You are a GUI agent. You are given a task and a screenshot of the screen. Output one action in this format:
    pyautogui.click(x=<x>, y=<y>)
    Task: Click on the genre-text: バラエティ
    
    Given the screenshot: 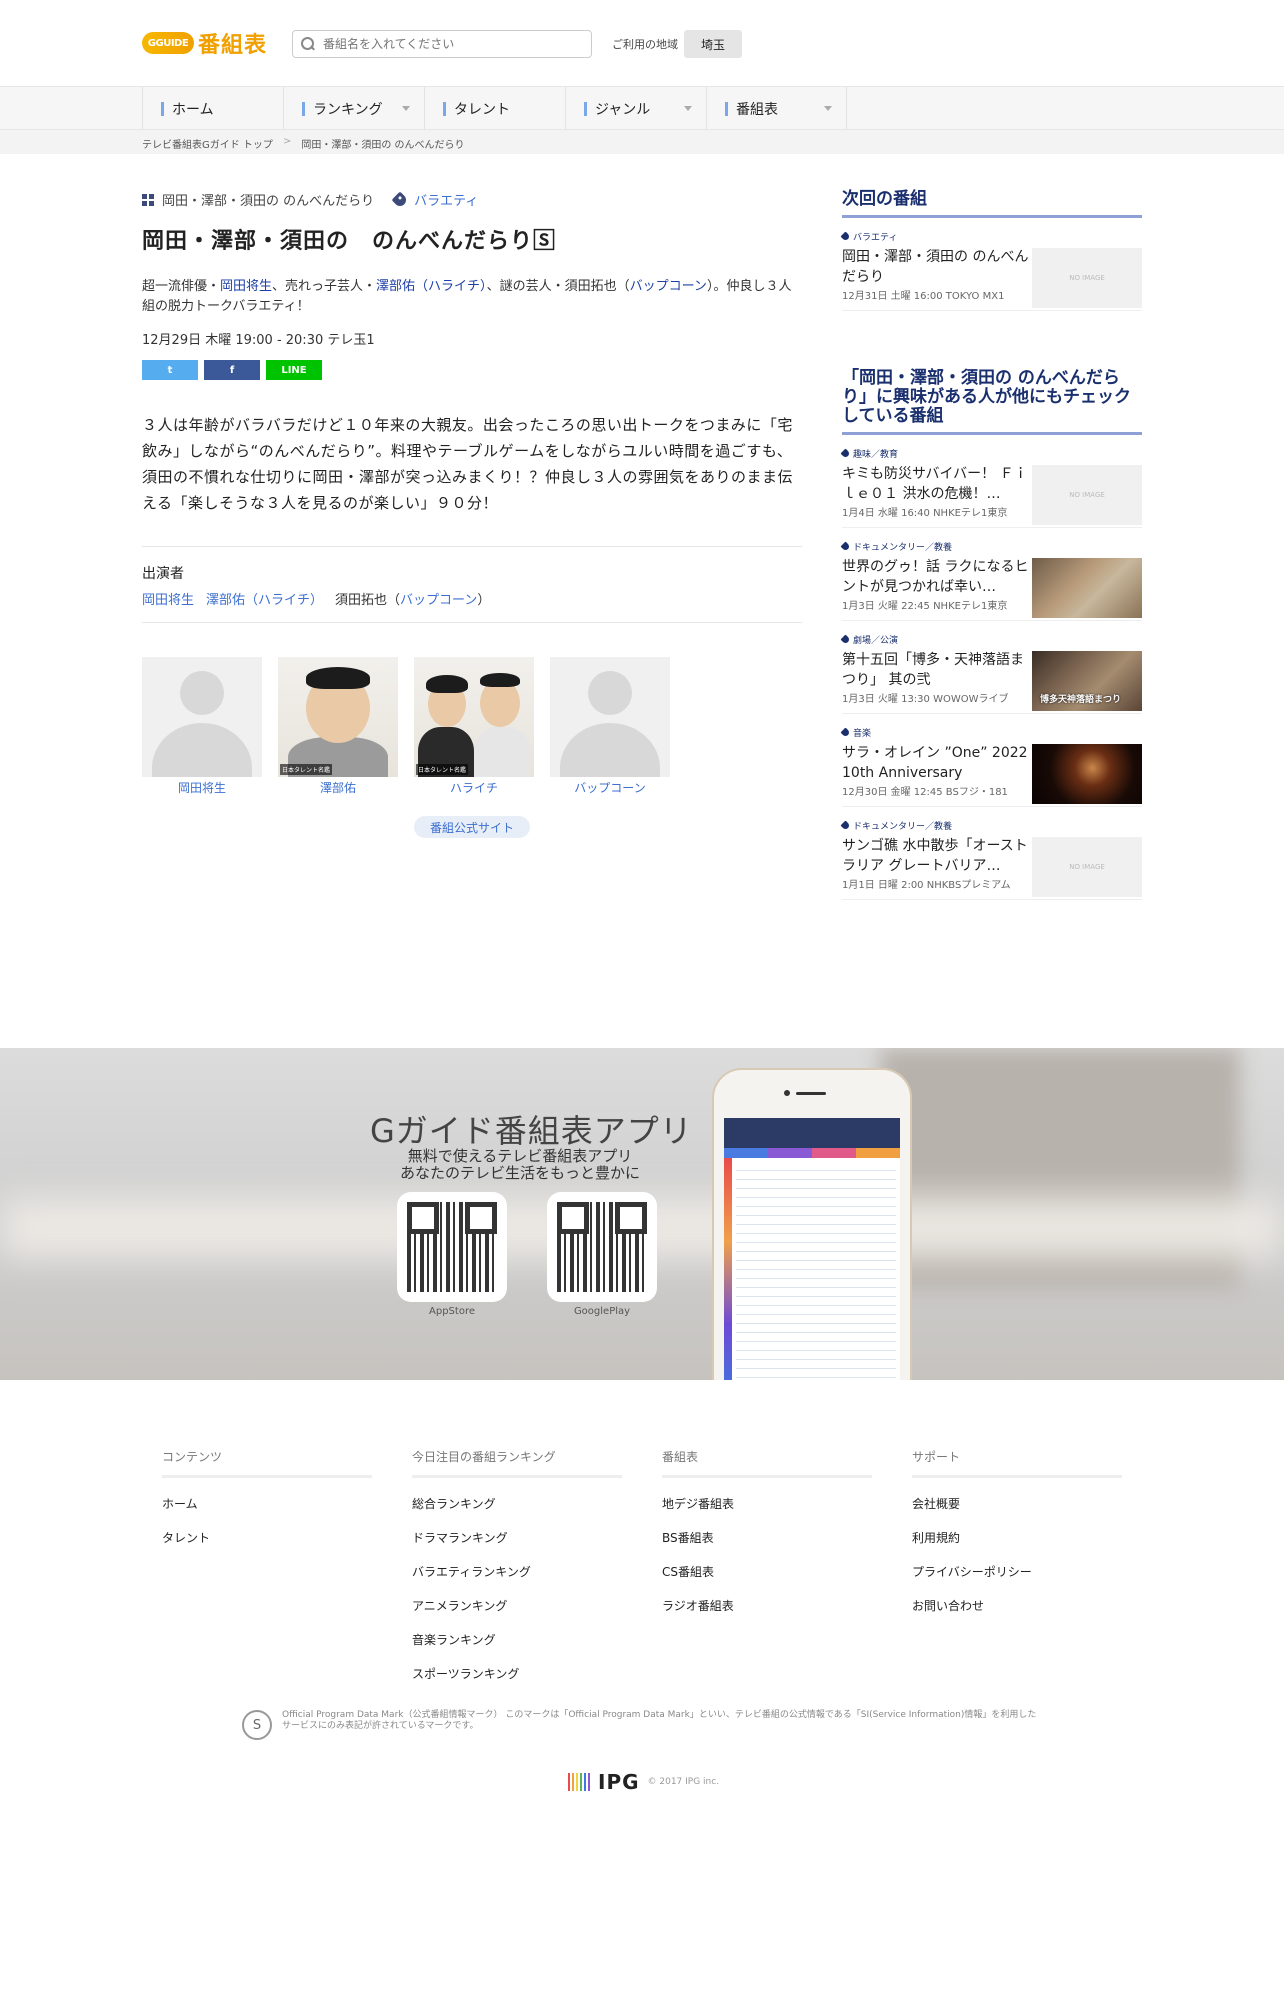 What is the action you would take?
    pyautogui.click(x=875, y=238)
    